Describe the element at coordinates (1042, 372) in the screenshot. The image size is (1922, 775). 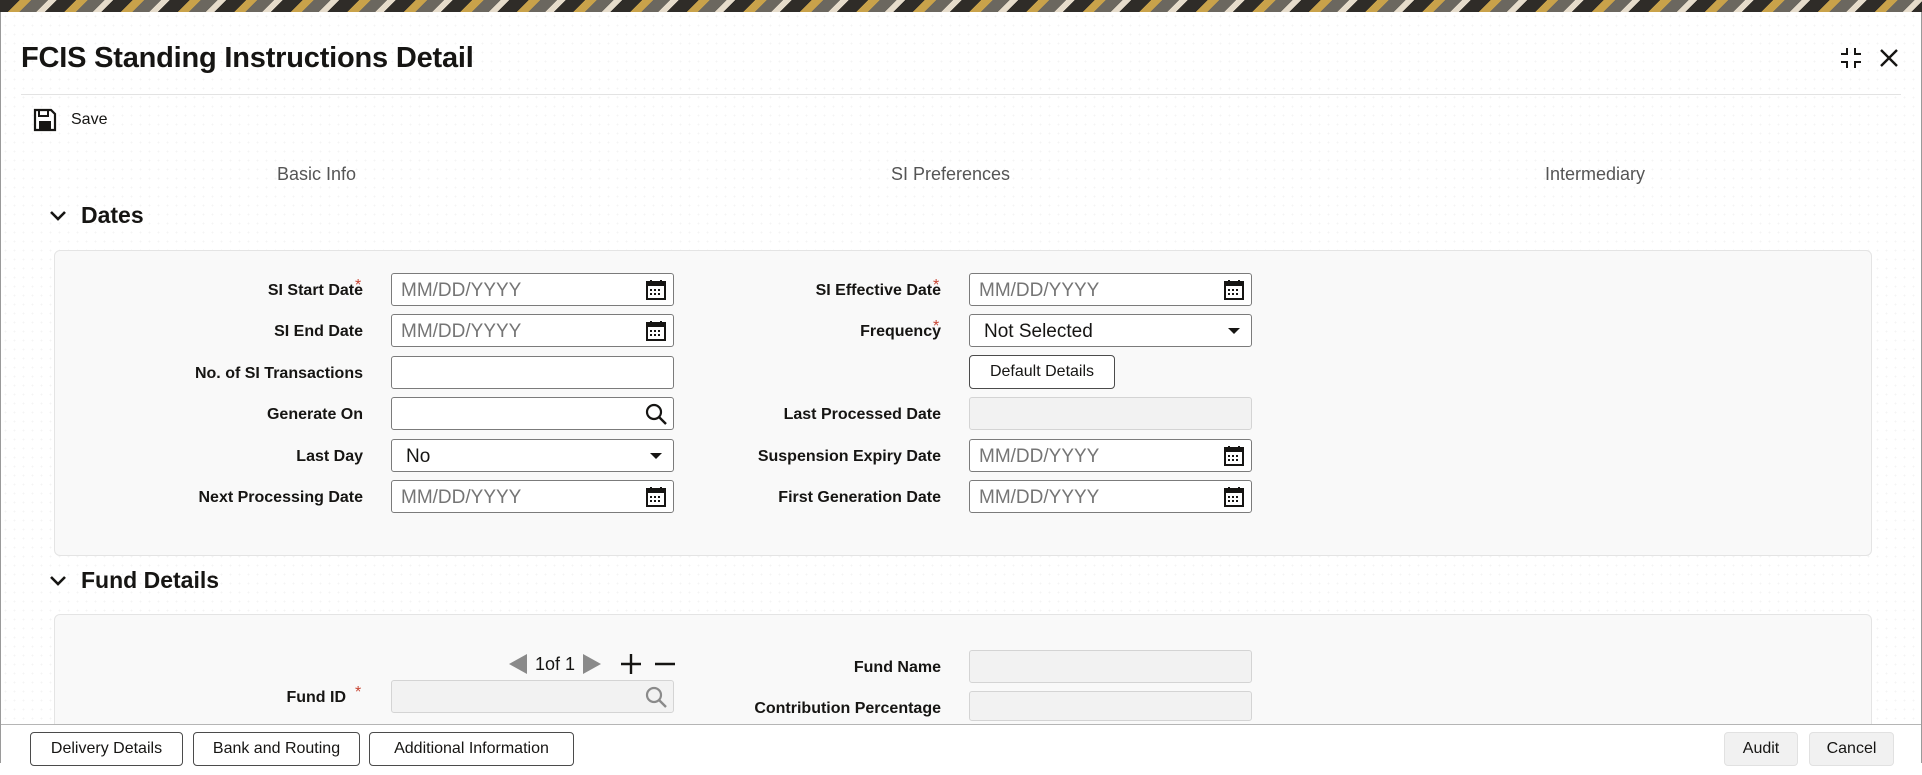
I see `default-details-button: Default Details` at that location.